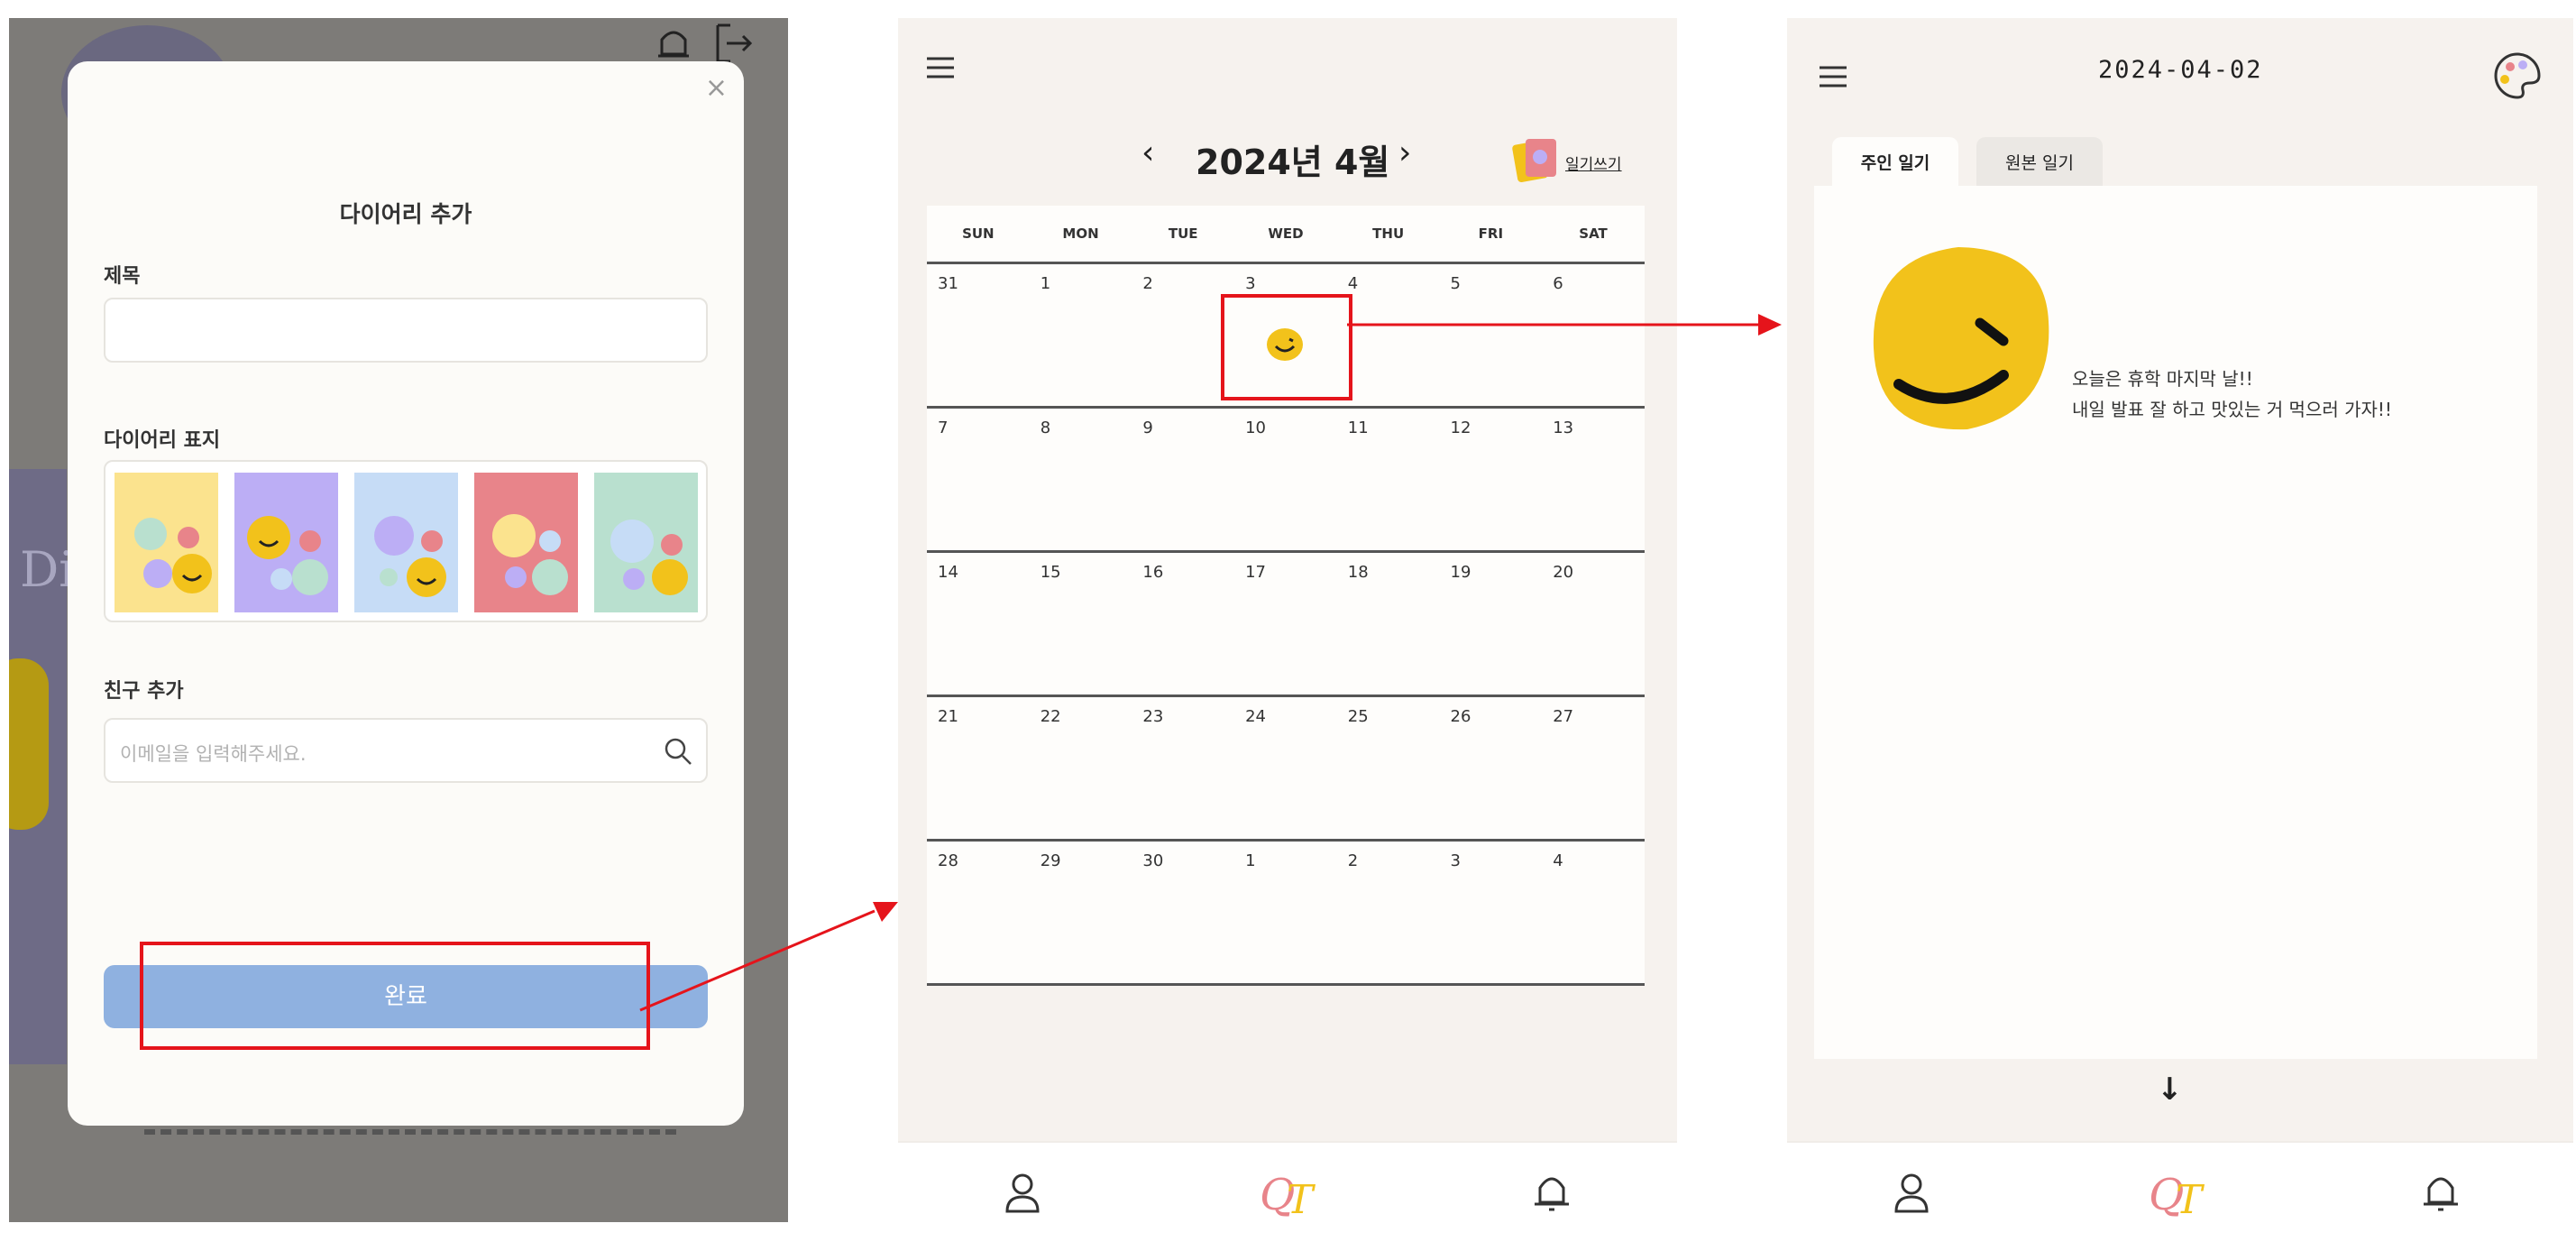  I want to click on title-label: 제목, so click(122, 277).